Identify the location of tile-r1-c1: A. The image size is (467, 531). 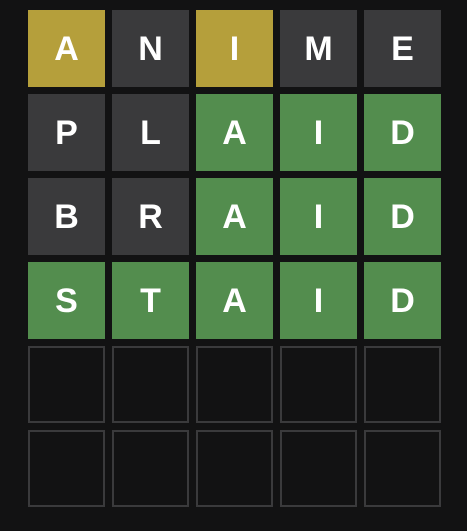
(66, 48).